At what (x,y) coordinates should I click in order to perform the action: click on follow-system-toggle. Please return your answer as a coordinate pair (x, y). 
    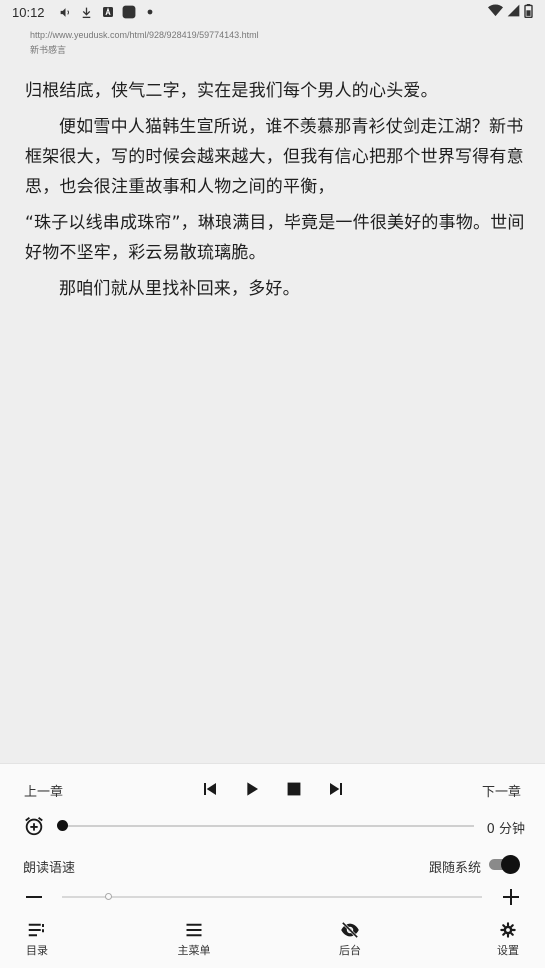
    Looking at the image, I should click on (505, 864).